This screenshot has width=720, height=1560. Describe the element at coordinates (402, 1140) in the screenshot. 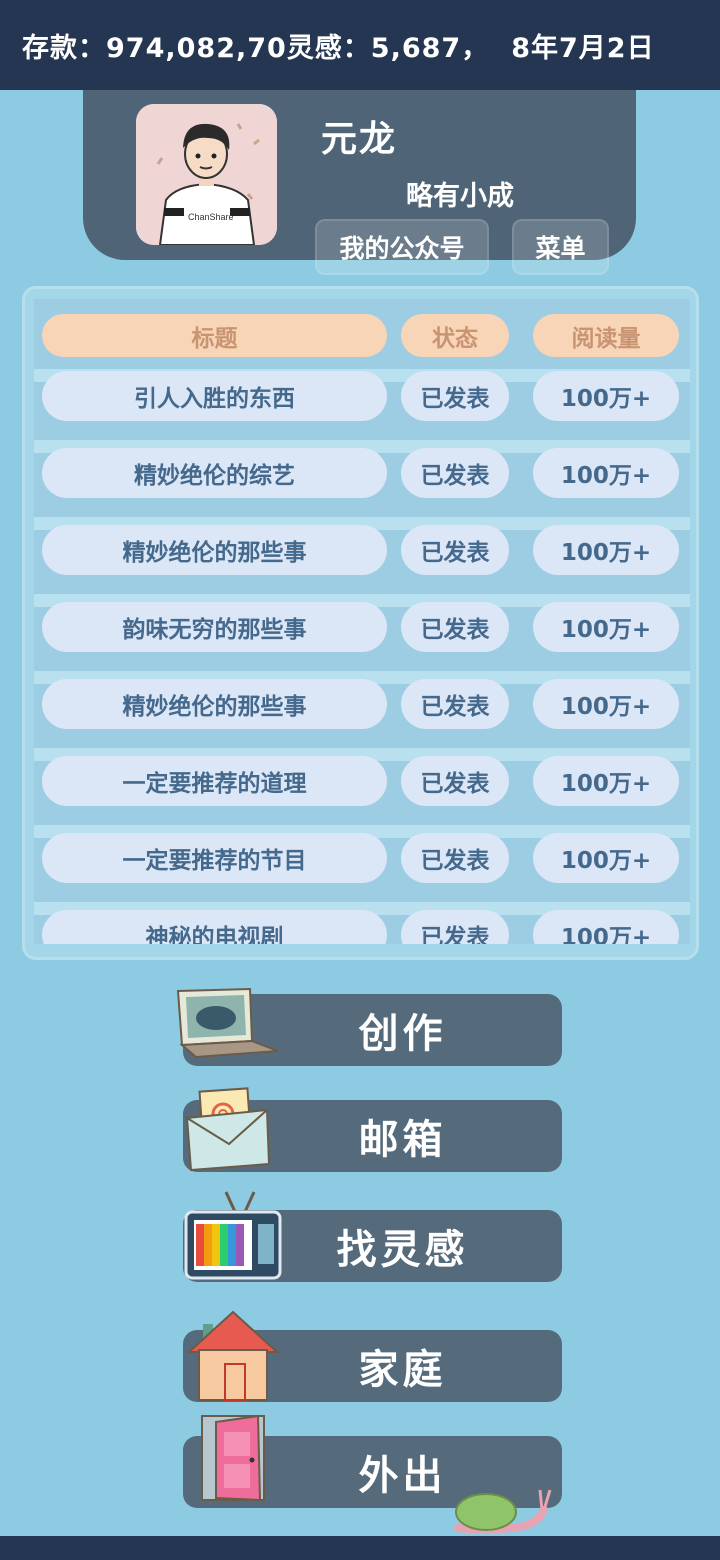

I see `mailbox-label: 邮箱` at that location.